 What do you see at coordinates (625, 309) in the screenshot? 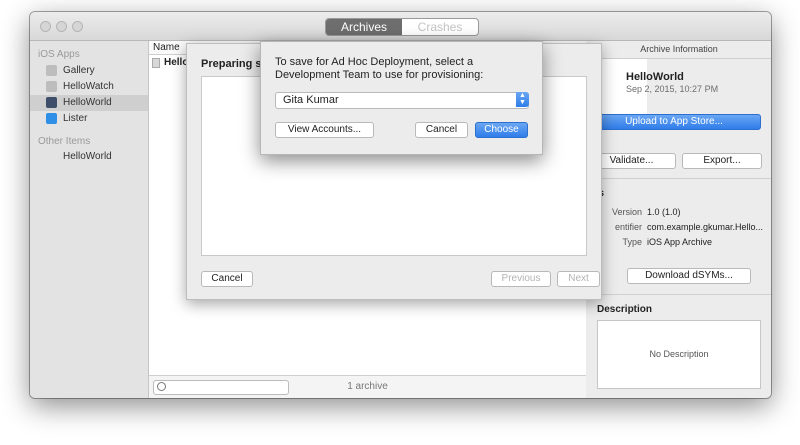
I see `description-header: Description` at bounding box center [625, 309].